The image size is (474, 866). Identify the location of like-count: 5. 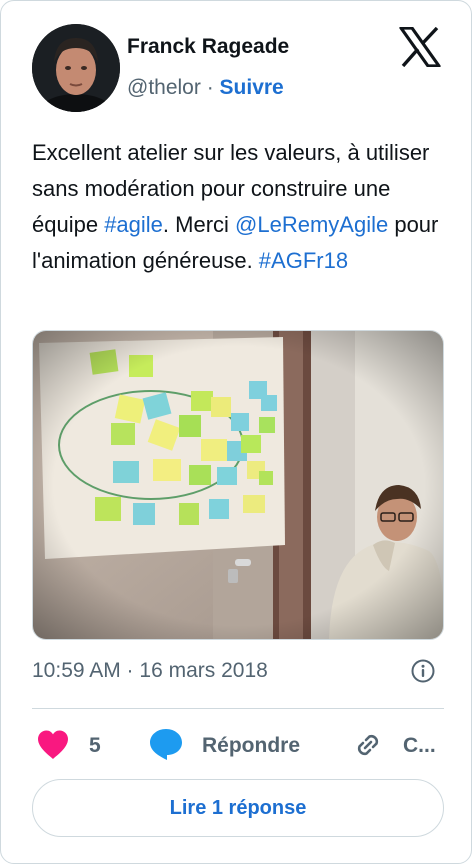
(95, 746).